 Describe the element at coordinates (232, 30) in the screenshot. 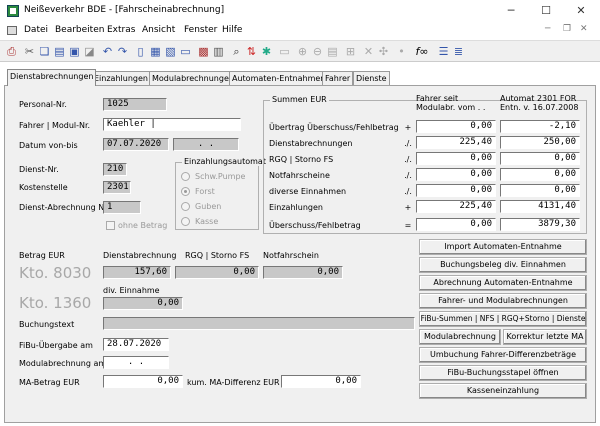

I see `menu-hilfe: Hilfe` at that location.